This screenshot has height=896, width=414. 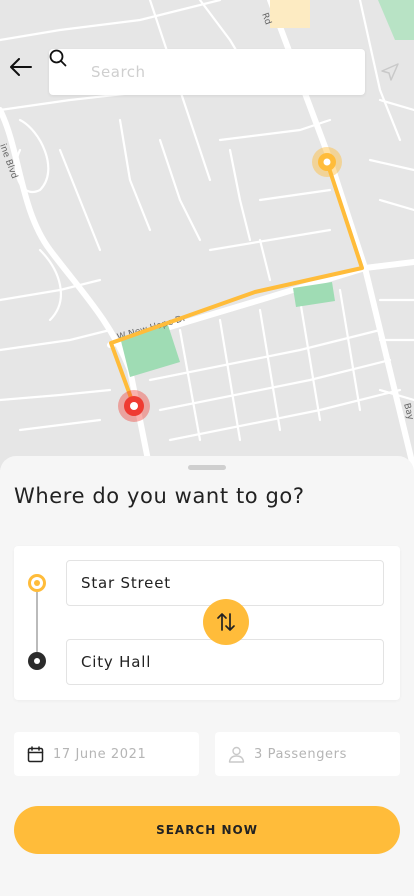 I want to click on date-picker: 17 June 2021, so click(x=106, y=754).